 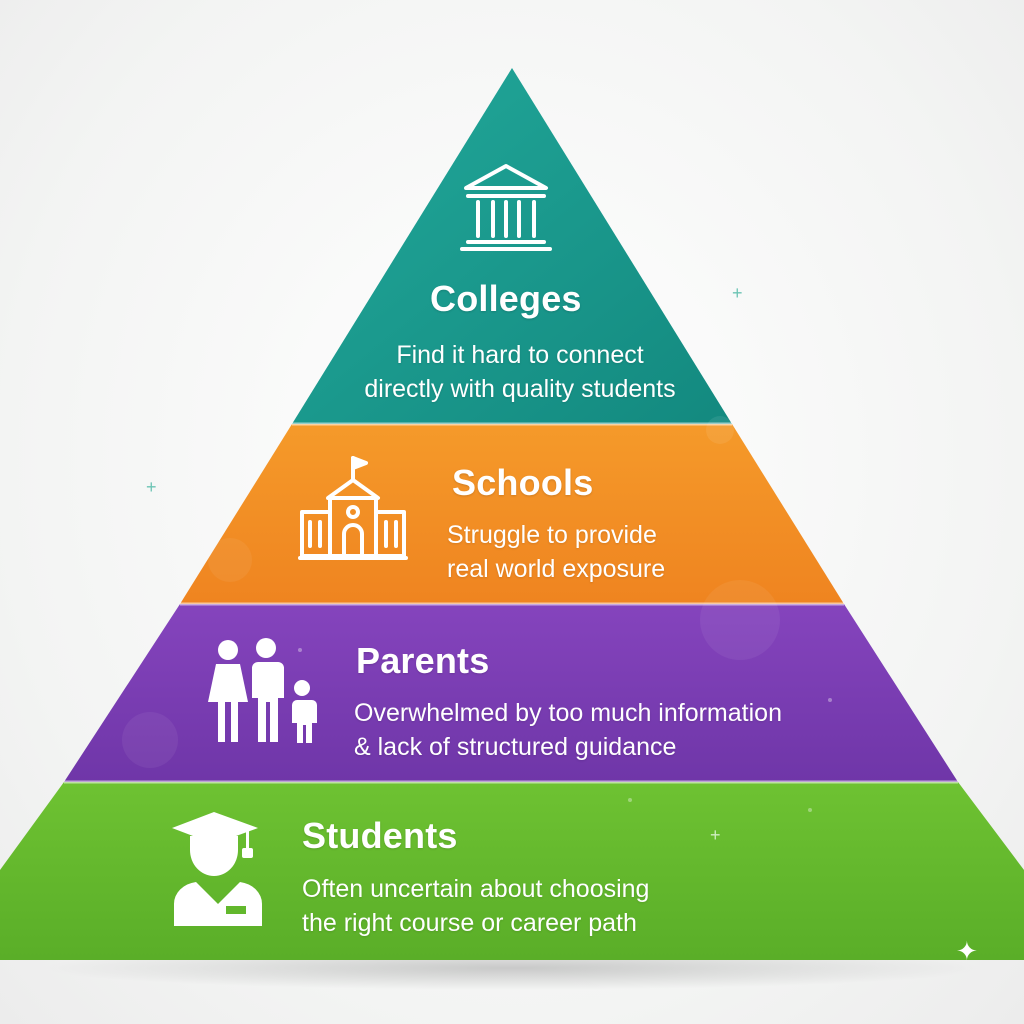 I want to click on students-desc-line1: Often uncertain about choosing, so click(x=476, y=889).